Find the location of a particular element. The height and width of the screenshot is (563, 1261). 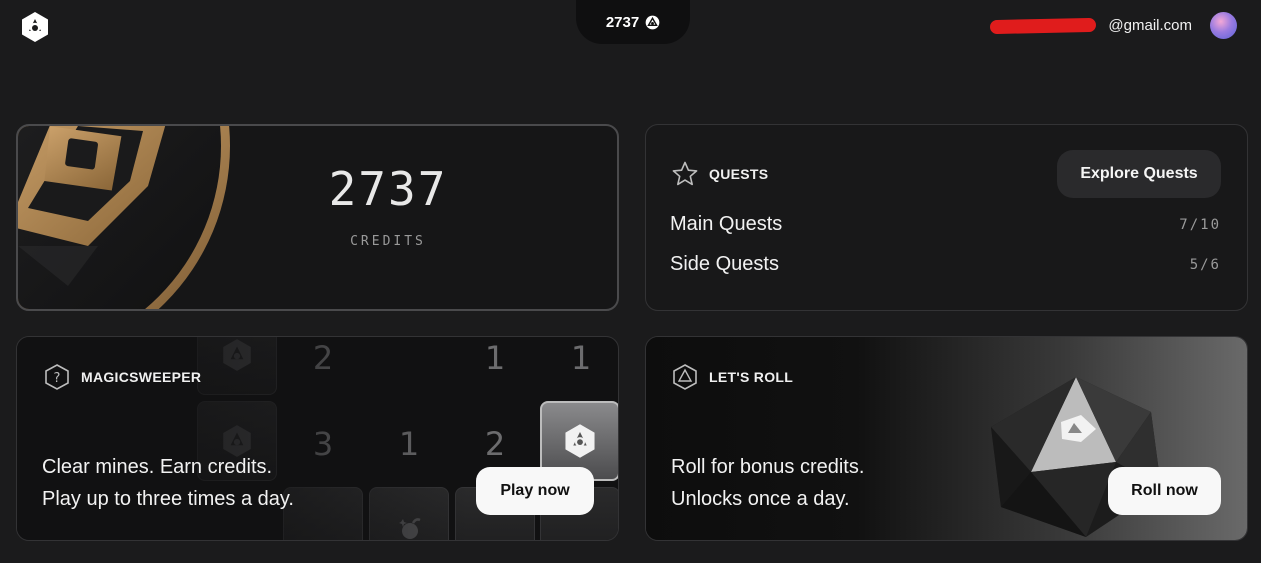

question-hexagon-icon: ? is located at coordinates (57, 377).